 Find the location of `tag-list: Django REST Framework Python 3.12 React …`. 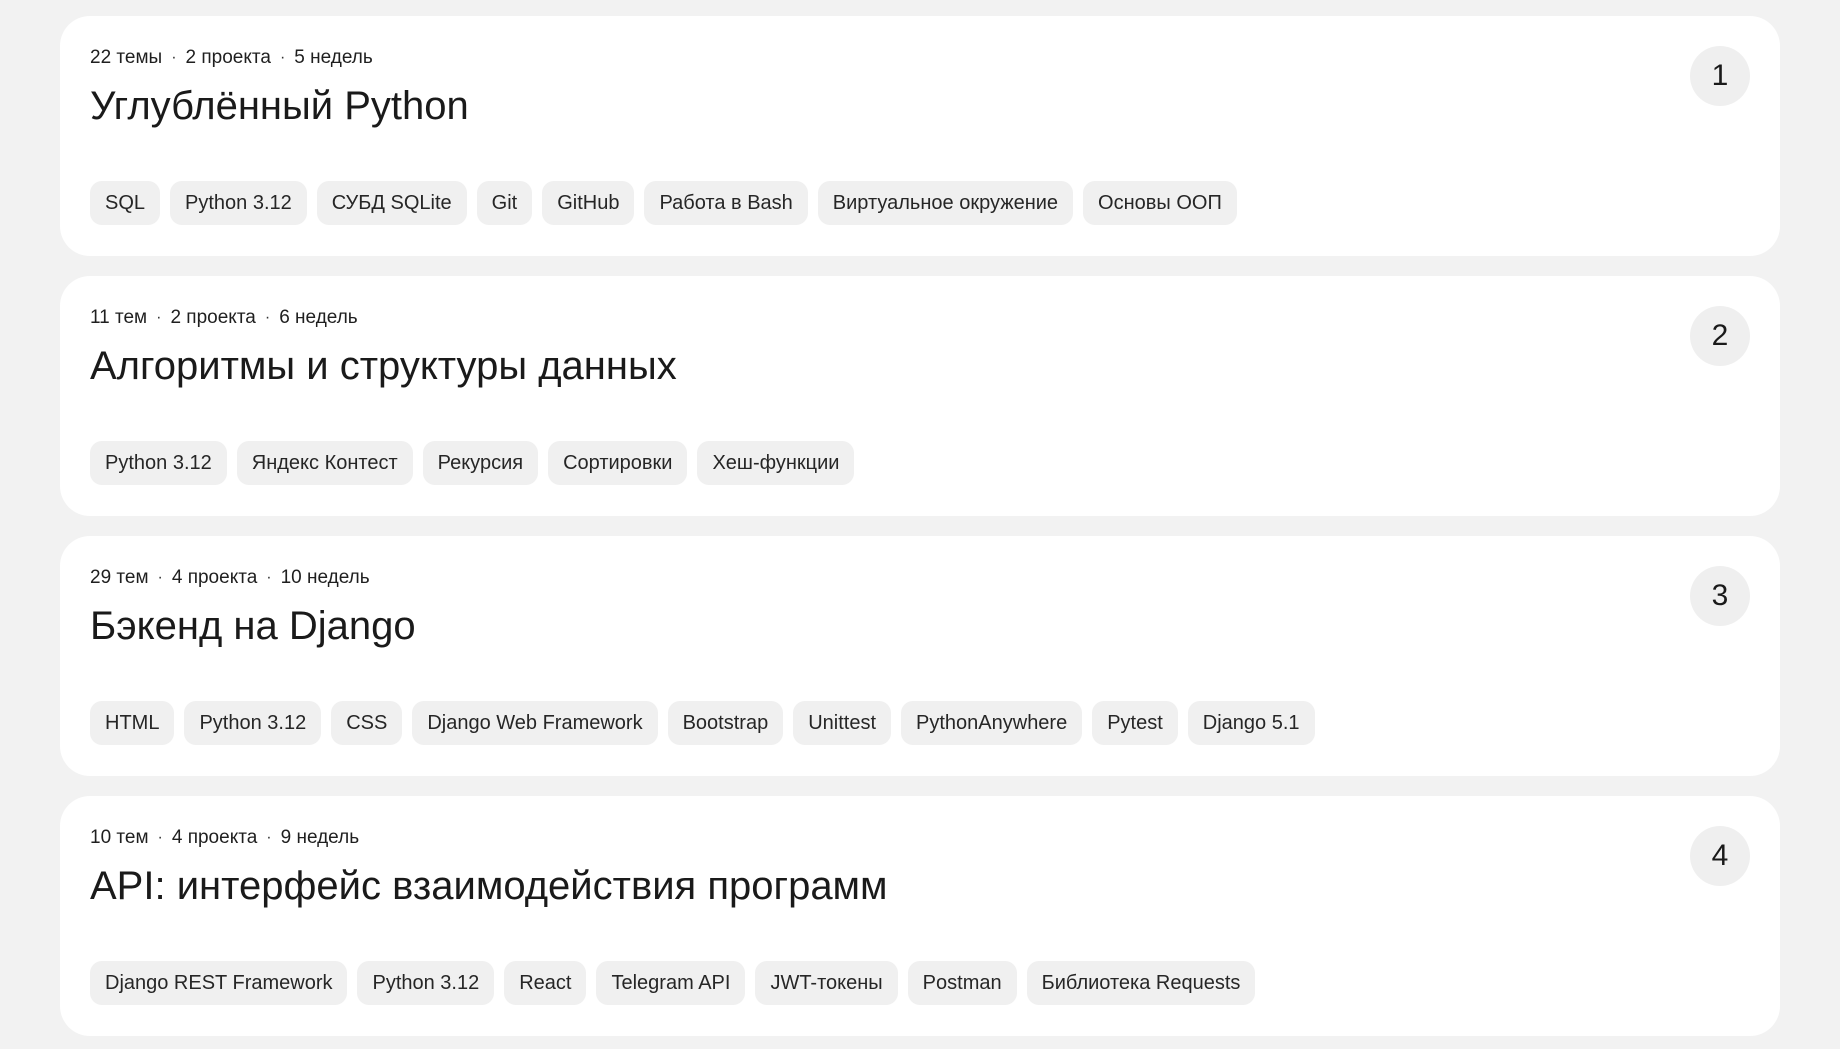

tag-list: Django REST Framework Python 3.12 React … is located at coordinates (673, 983).